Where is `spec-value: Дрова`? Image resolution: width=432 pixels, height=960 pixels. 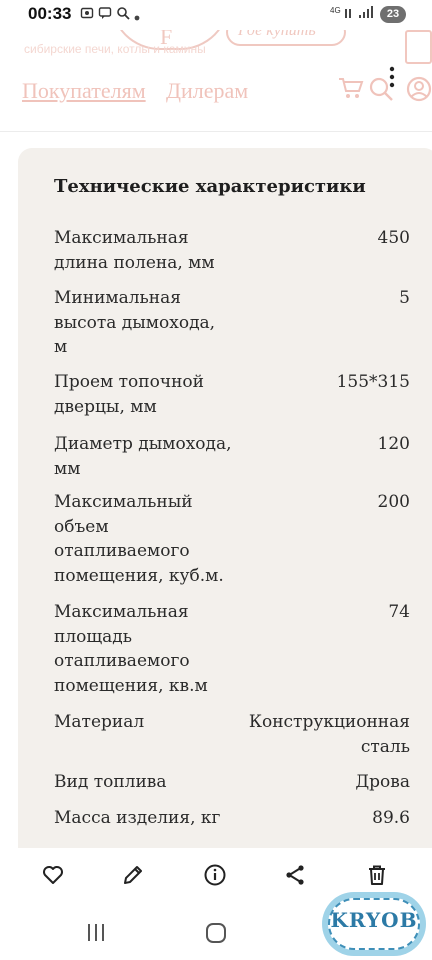
spec-value: Дрова is located at coordinates (382, 782).